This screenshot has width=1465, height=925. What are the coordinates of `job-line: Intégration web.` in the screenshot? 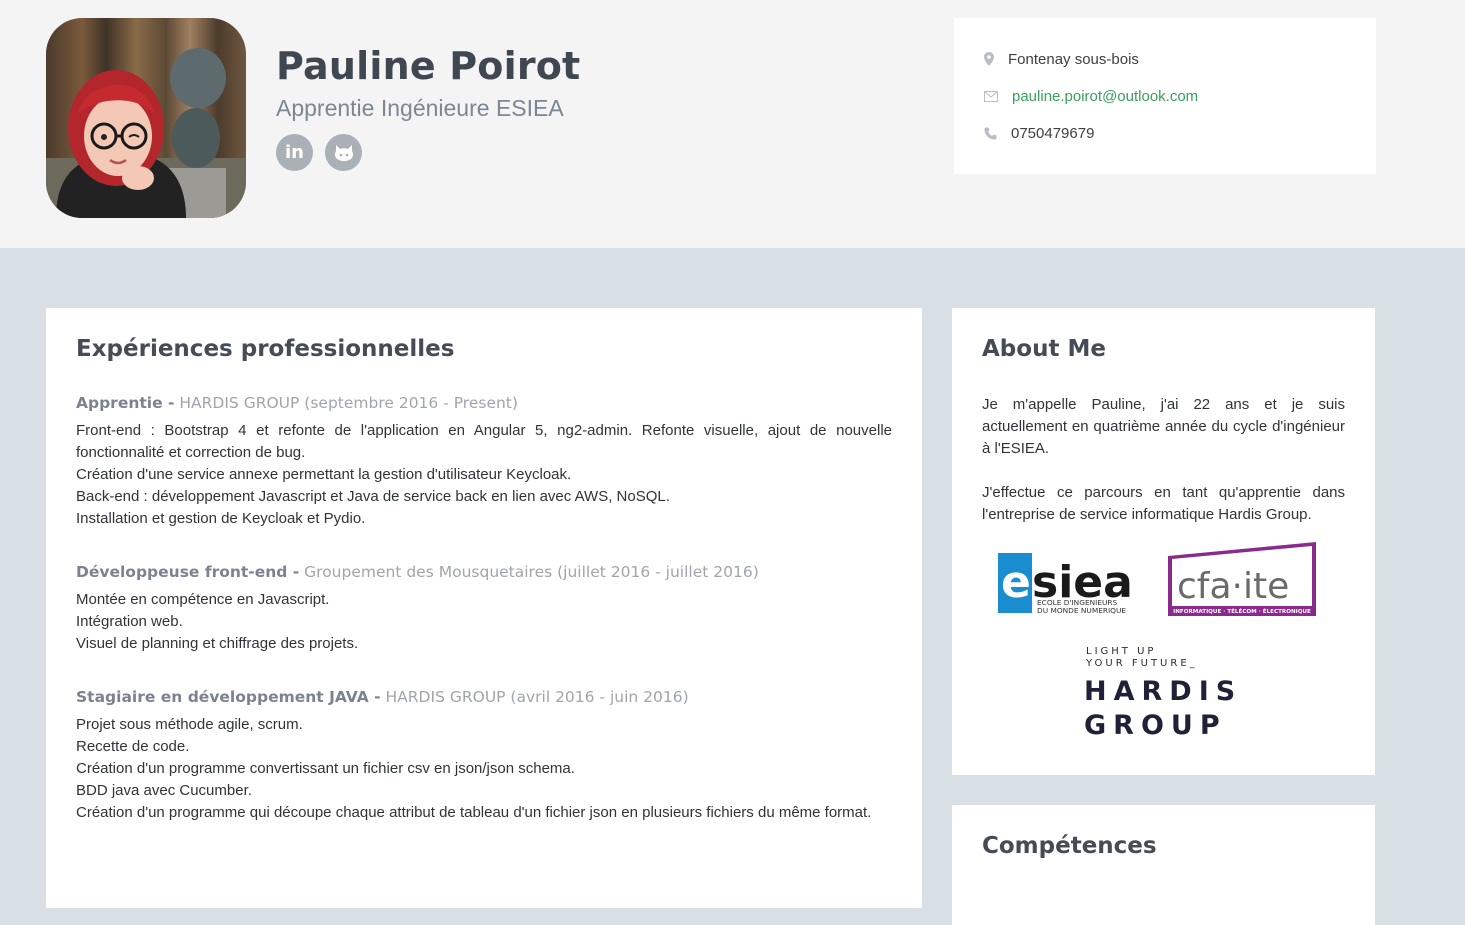 It's located at (129, 621).